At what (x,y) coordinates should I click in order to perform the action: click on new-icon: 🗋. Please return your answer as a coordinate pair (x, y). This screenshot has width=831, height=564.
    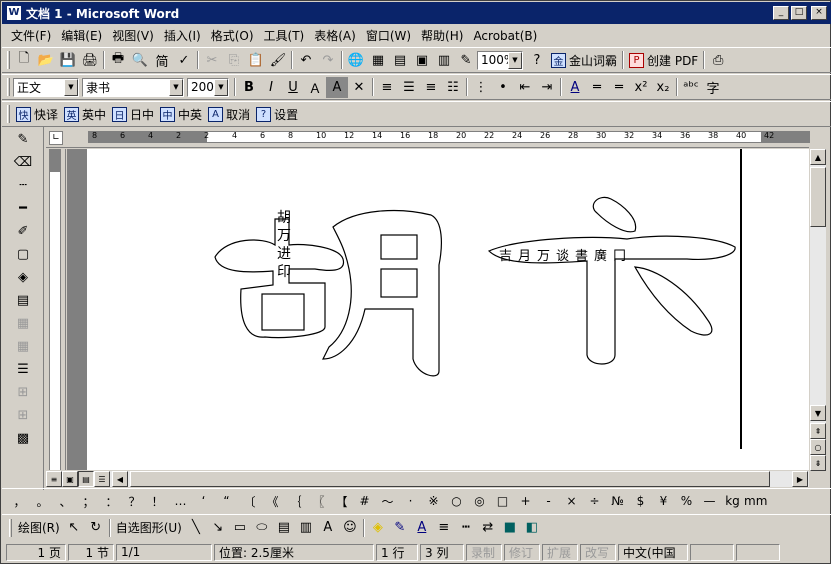
    Looking at the image, I should click on (24, 60).